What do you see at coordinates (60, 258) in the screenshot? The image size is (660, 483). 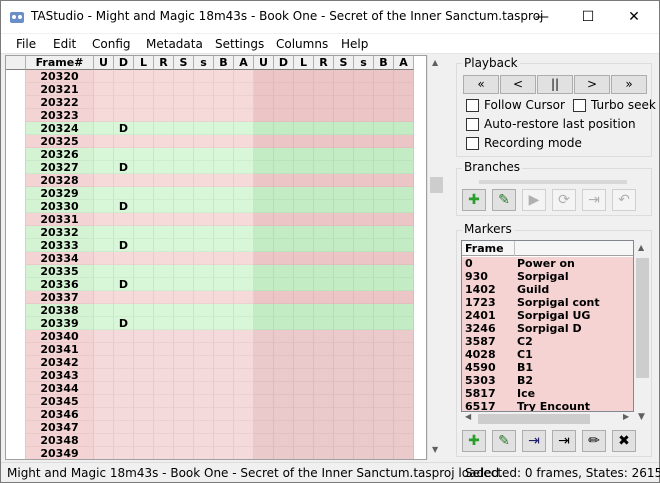 I see `frame-cell: 20334` at bounding box center [60, 258].